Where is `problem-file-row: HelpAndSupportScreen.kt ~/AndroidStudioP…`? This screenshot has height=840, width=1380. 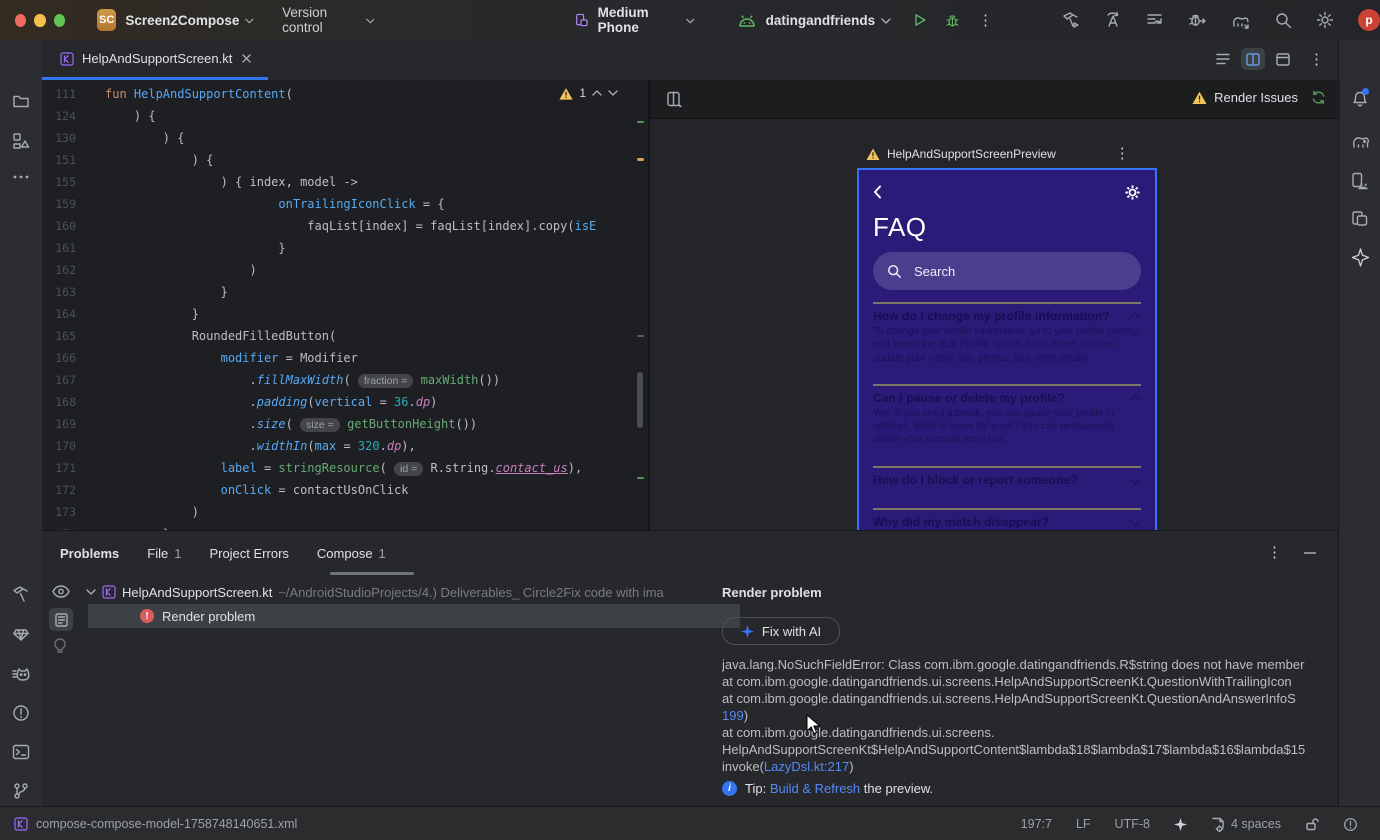
problem-file-row: HelpAndSupportScreen.kt ~/AndroidStudioP… is located at coordinates (398, 592).